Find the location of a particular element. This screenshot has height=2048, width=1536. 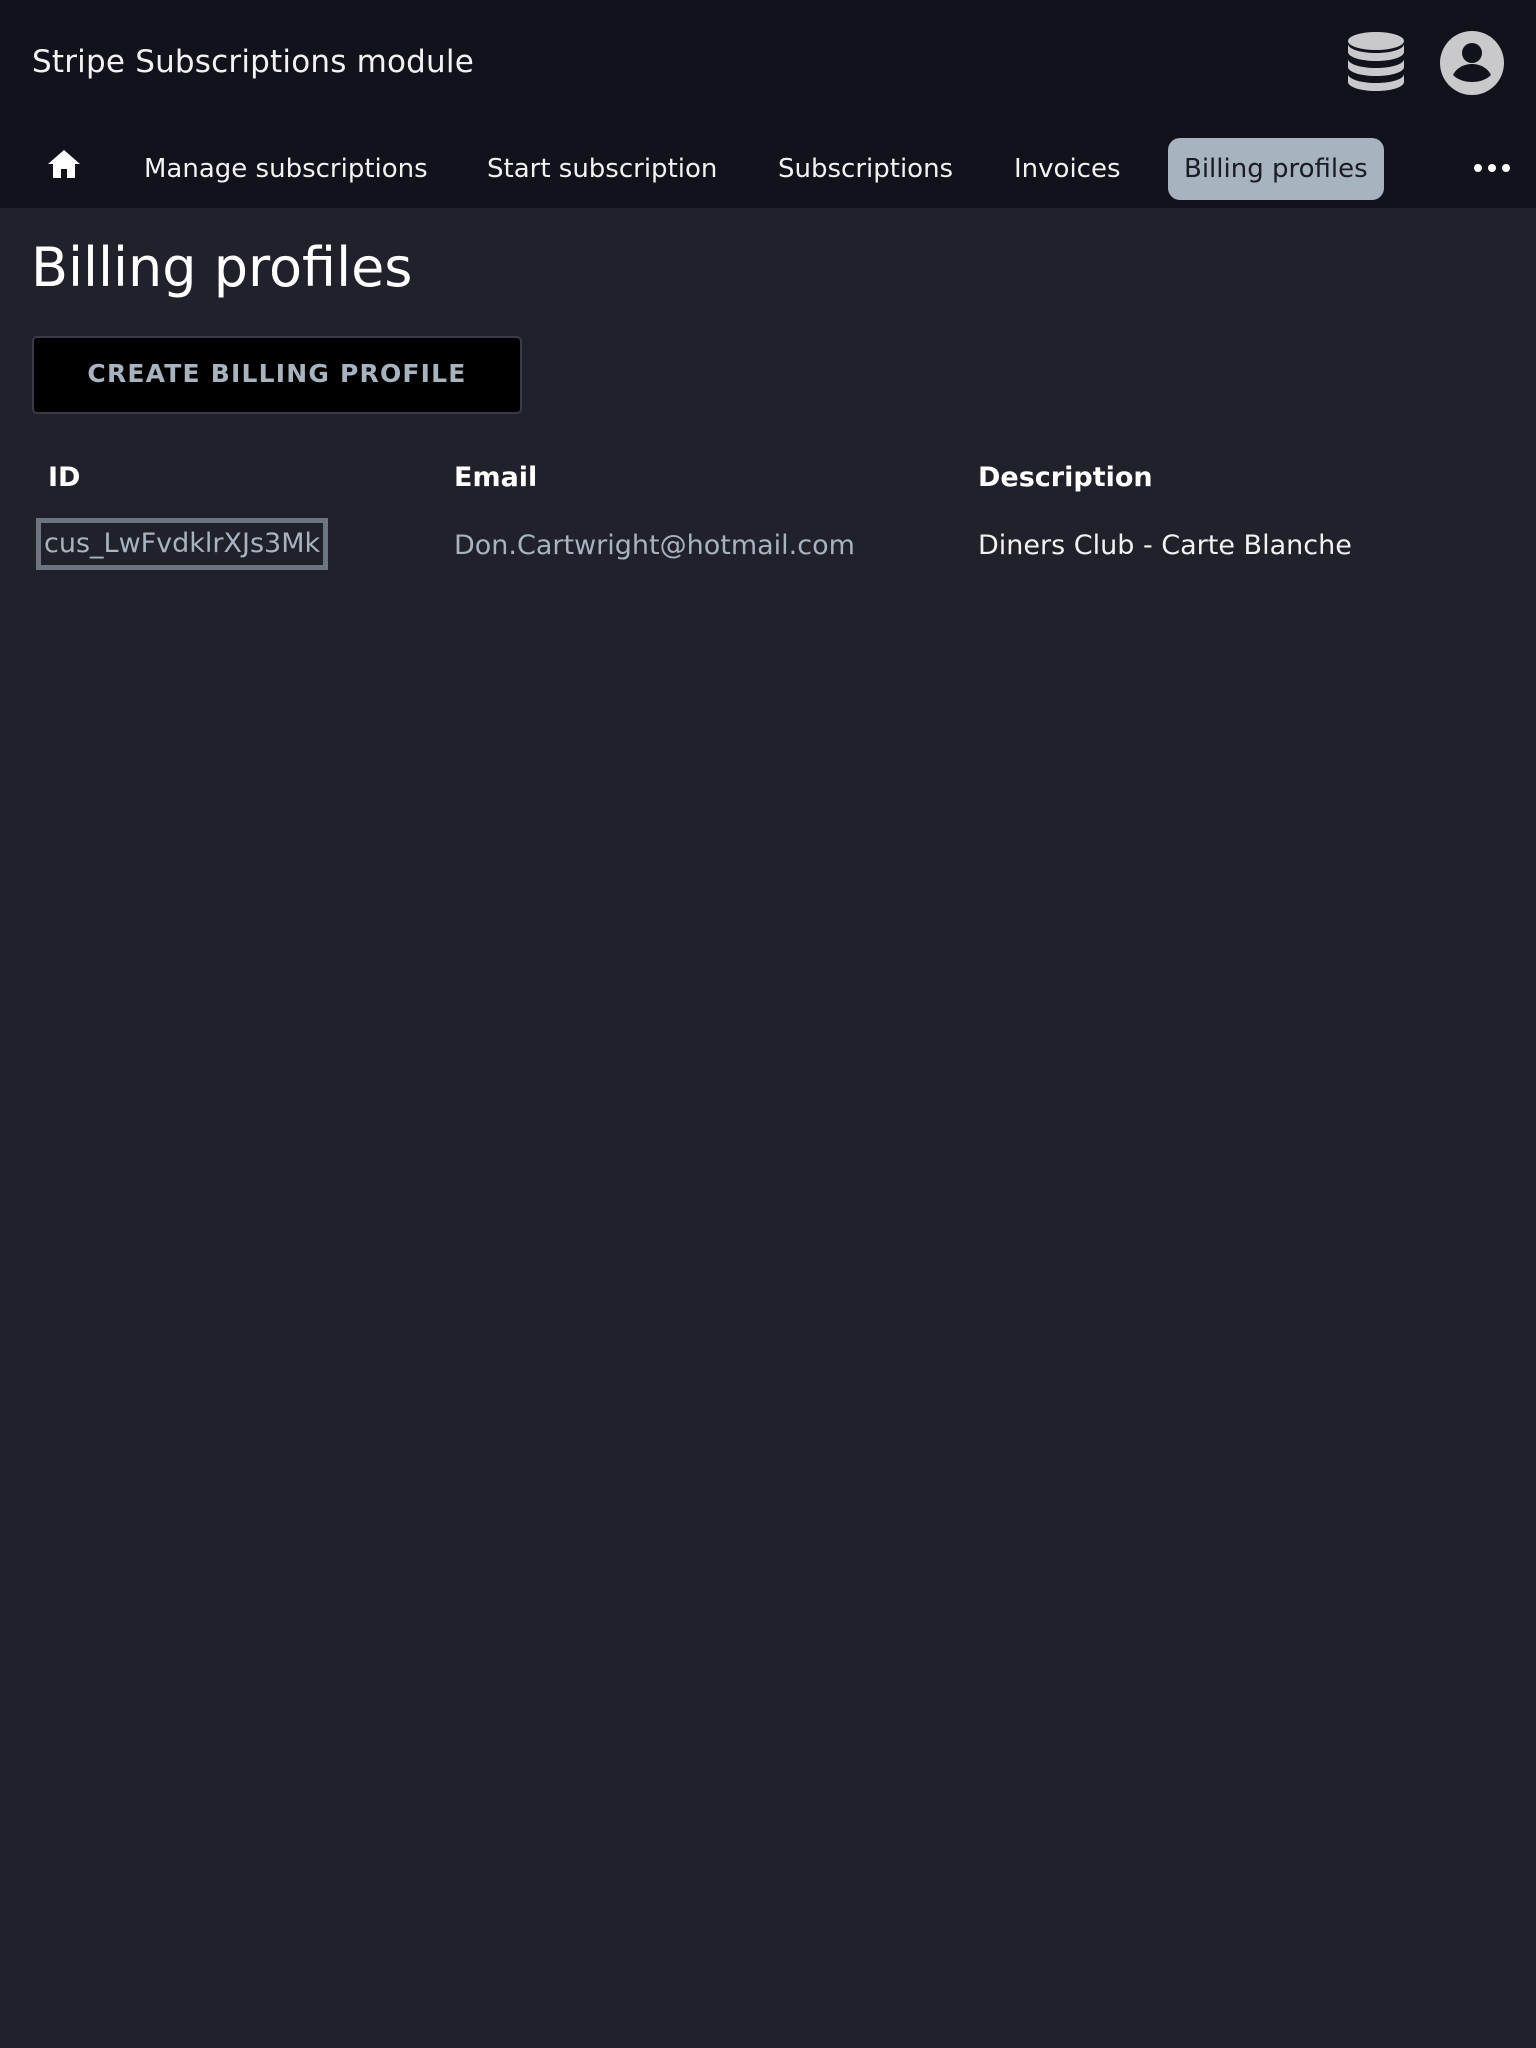

nav-item-invoices: Invoices is located at coordinates (1067, 169).